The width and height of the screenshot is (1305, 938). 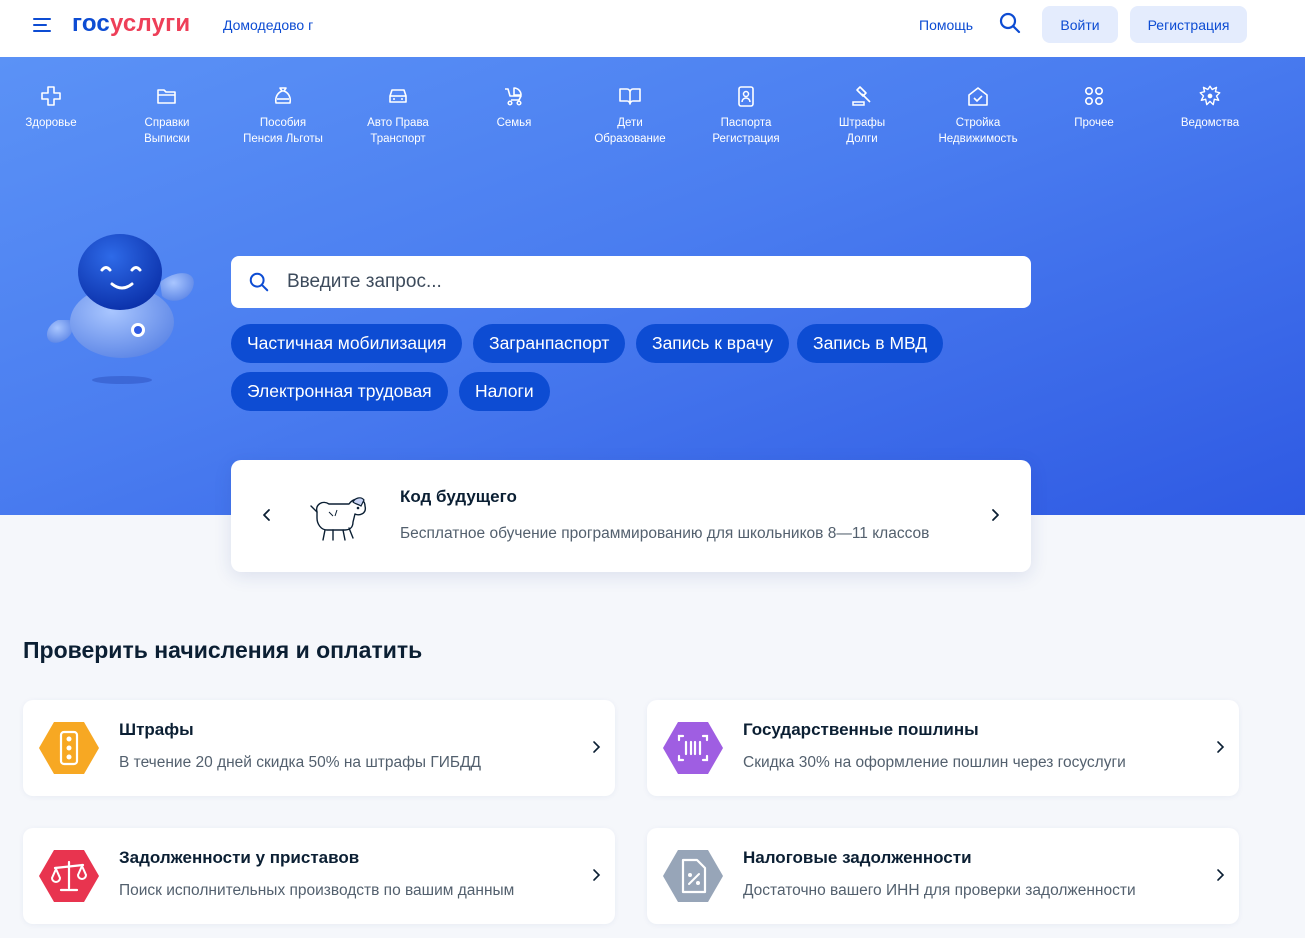 What do you see at coordinates (647, 282) in the screenshot?
I see `search-input` at bounding box center [647, 282].